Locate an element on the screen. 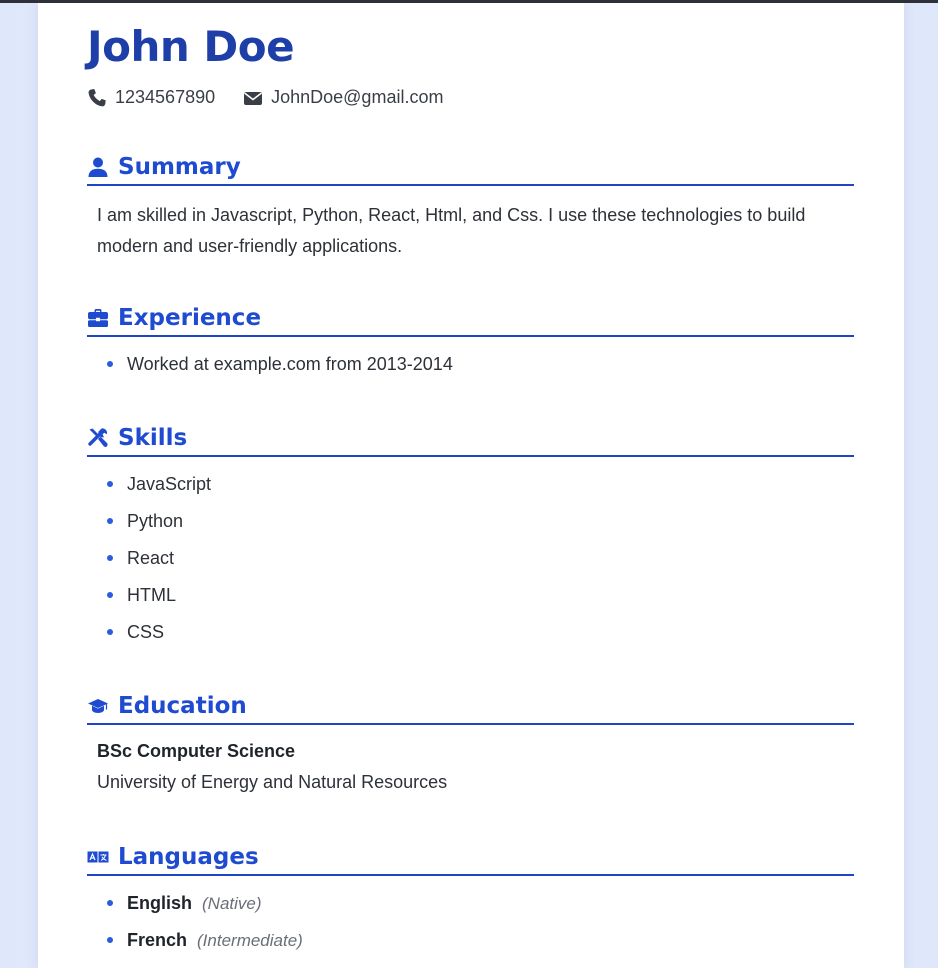 The image size is (938, 968). skills-title: Skills is located at coordinates (153, 438).